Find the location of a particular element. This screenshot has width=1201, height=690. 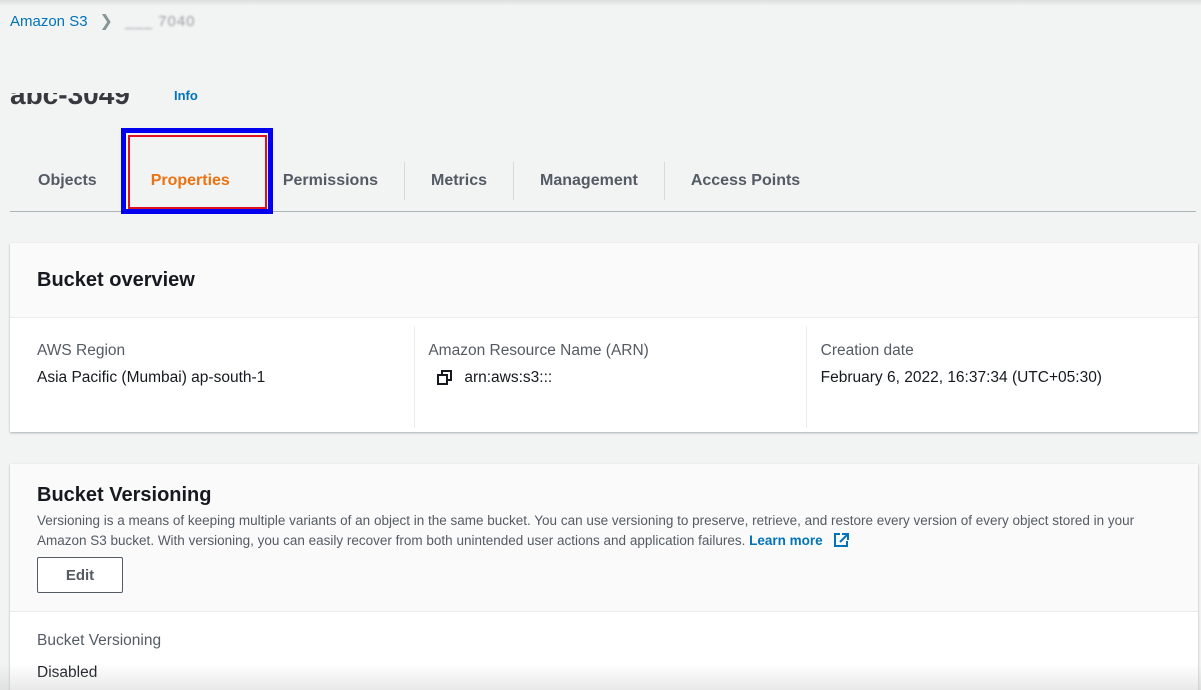

page-title-row: abc-3049 Info is located at coordinates (104, 95).